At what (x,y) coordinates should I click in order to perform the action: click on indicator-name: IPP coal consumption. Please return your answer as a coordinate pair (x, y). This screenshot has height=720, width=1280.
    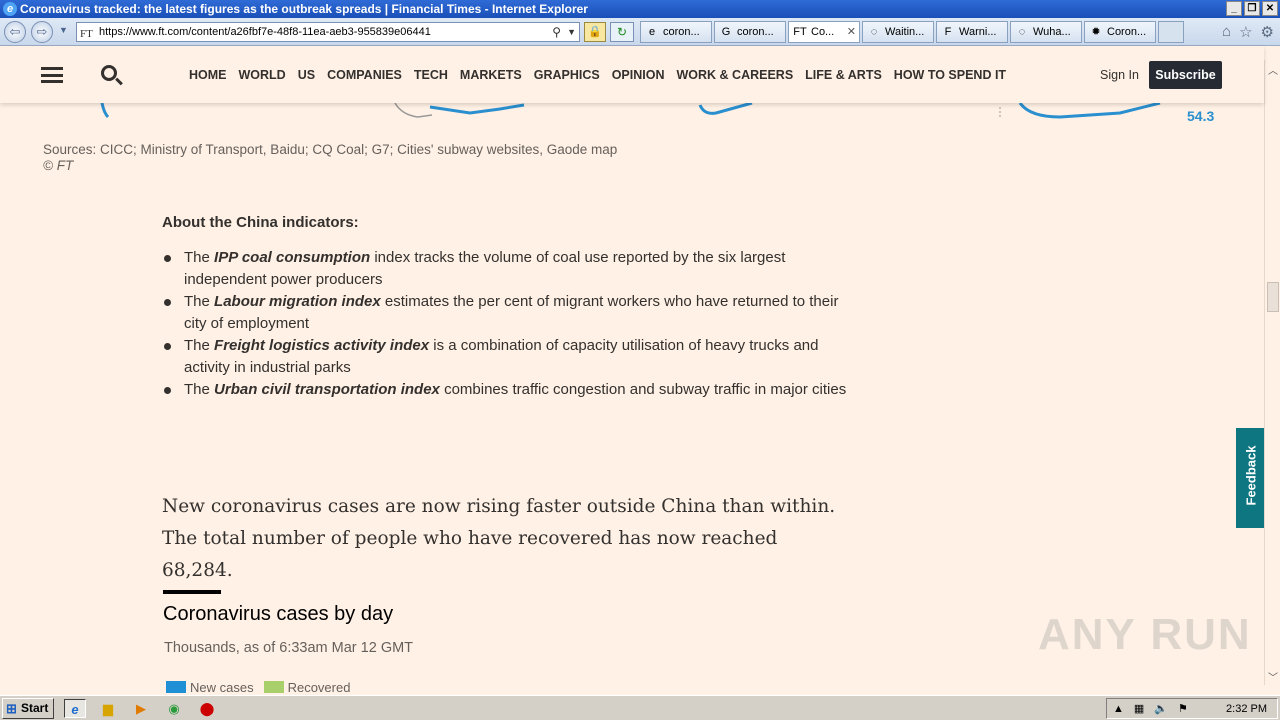
    Looking at the image, I should click on (292, 257).